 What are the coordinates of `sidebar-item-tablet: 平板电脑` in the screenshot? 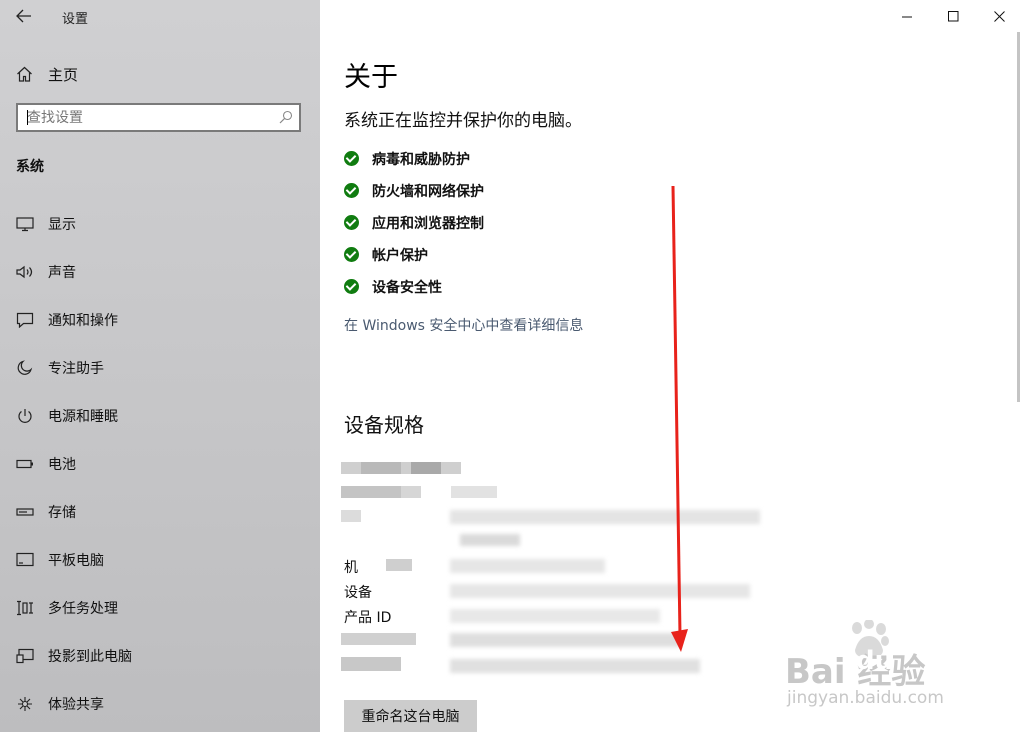 It's located at (160, 560).